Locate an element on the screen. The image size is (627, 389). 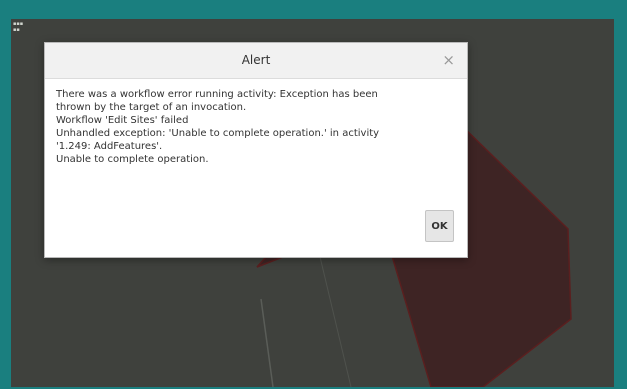
map-logo-icon: ▪▪▪ ▪▪ is located at coordinates (18, 27).